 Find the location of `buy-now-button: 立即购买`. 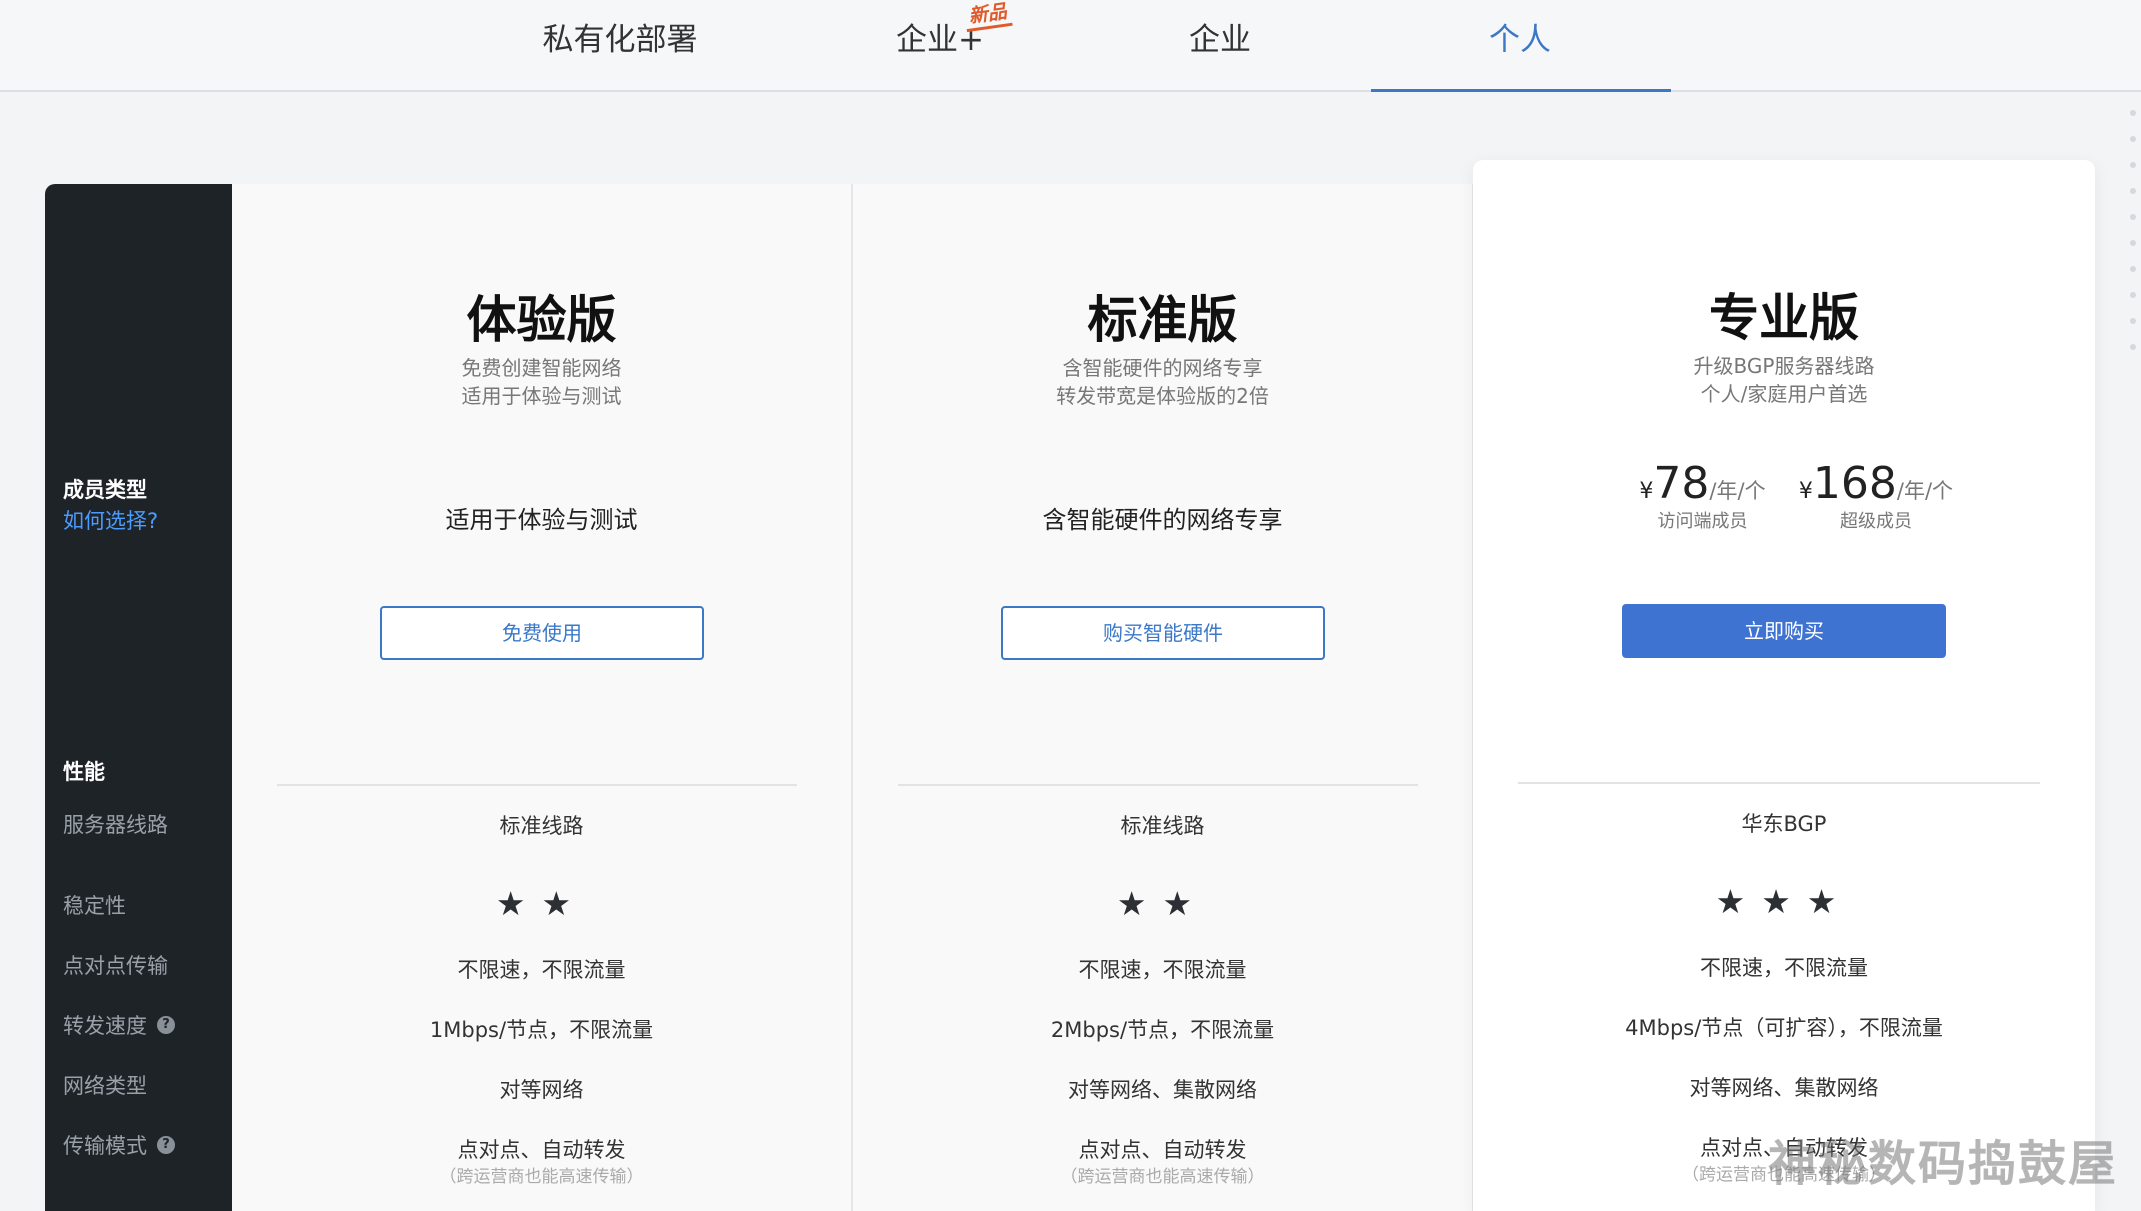

buy-now-button: 立即购买 is located at coordinates (1784, 631).